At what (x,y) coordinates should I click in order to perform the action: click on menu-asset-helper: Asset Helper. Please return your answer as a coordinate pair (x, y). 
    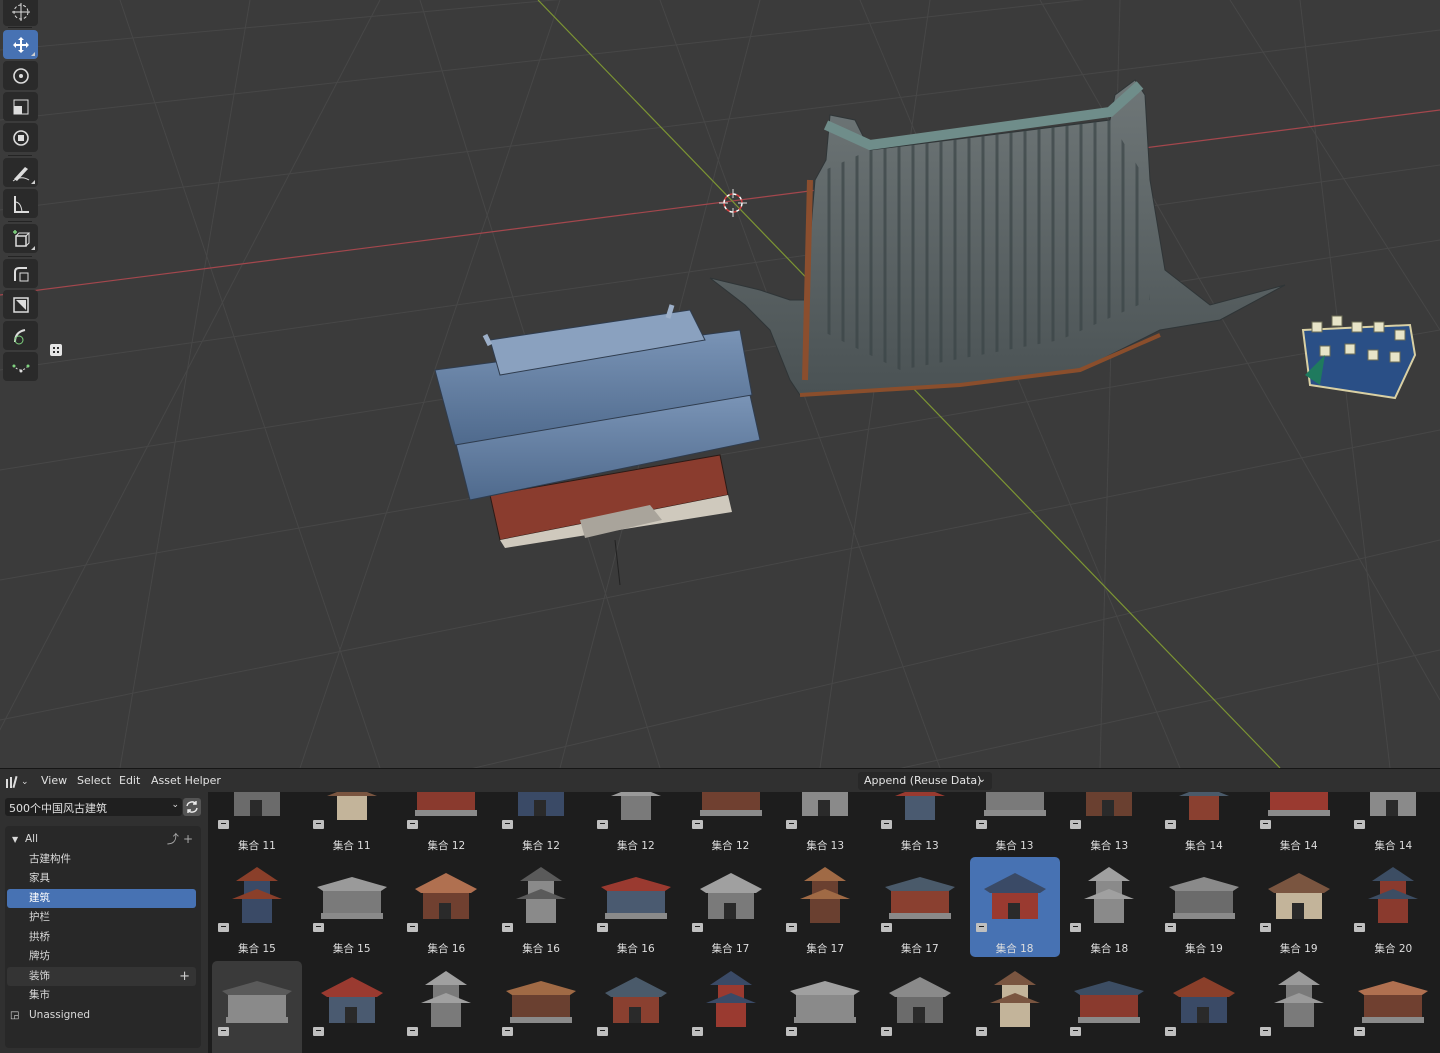
    Looking at the image, I should click on (186, 780).